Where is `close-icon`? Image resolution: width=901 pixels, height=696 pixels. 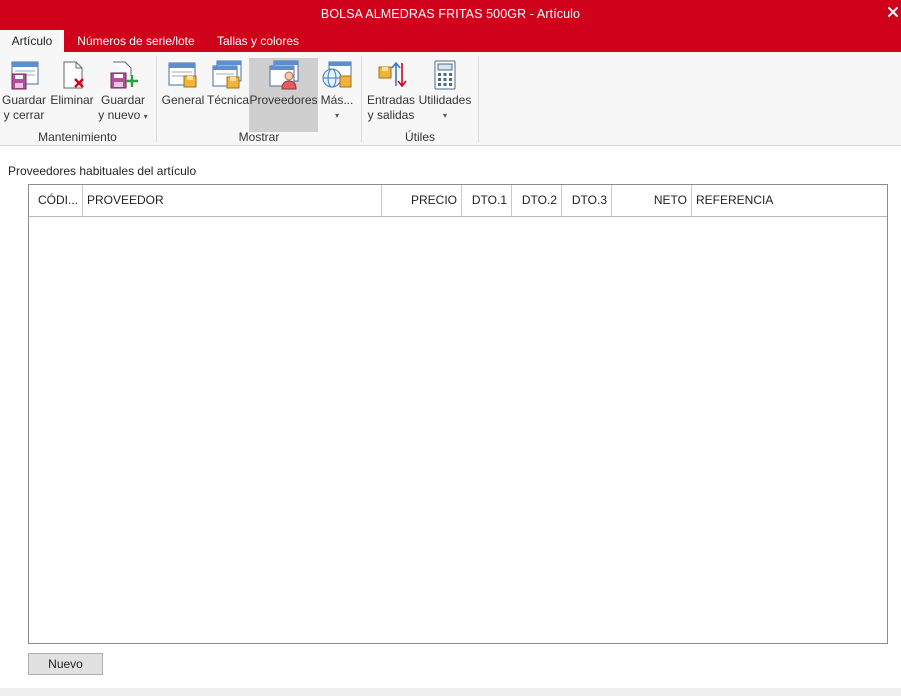 close-icon is located at coordinates (893, 12).